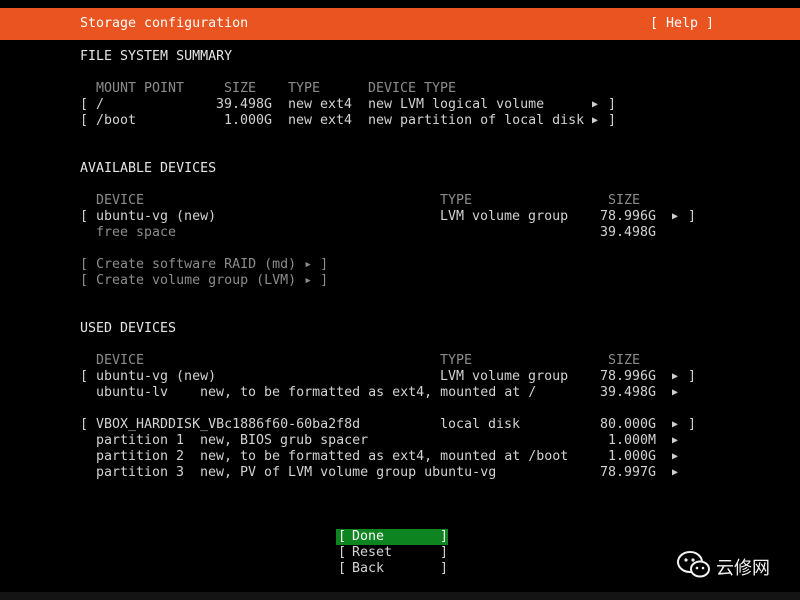 The image size is (800, 600). What do you see at coordinates (628, 376) in the screenshot?
I see `used-size: 78.996G` at bounding box center [628, 376].